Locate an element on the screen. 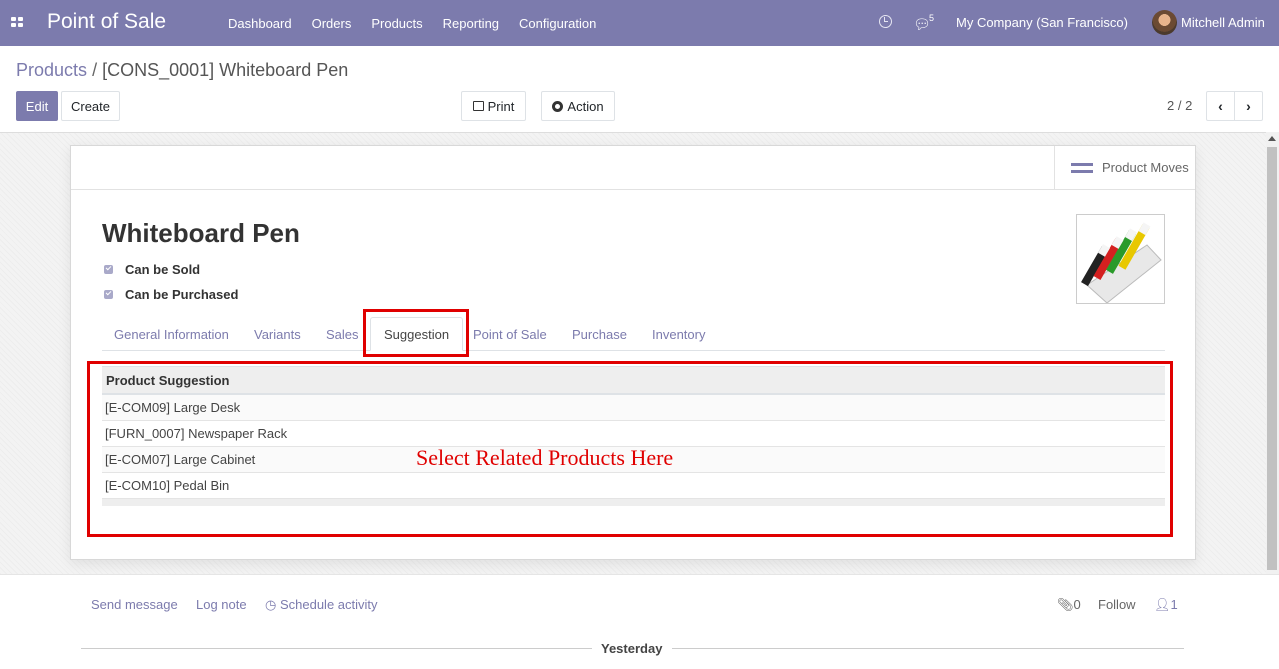 This screenshot has width=1279, height=669. print-button: Print is located at coordinates (493, 106).